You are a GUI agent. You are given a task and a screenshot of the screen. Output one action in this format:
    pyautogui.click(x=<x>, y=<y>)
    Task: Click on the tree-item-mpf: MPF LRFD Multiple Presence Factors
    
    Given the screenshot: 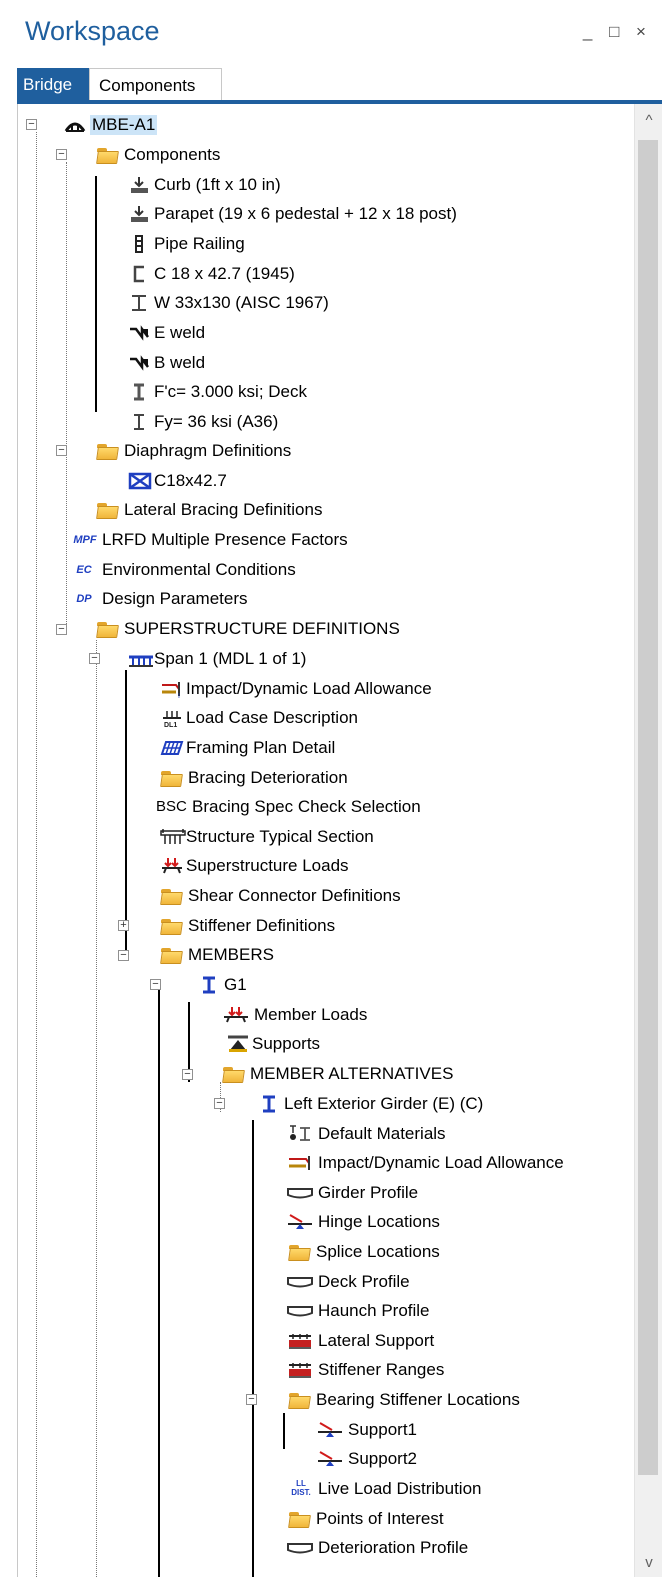 What is the action you would take?
    pyautogui.click(x=209, y=540)
    